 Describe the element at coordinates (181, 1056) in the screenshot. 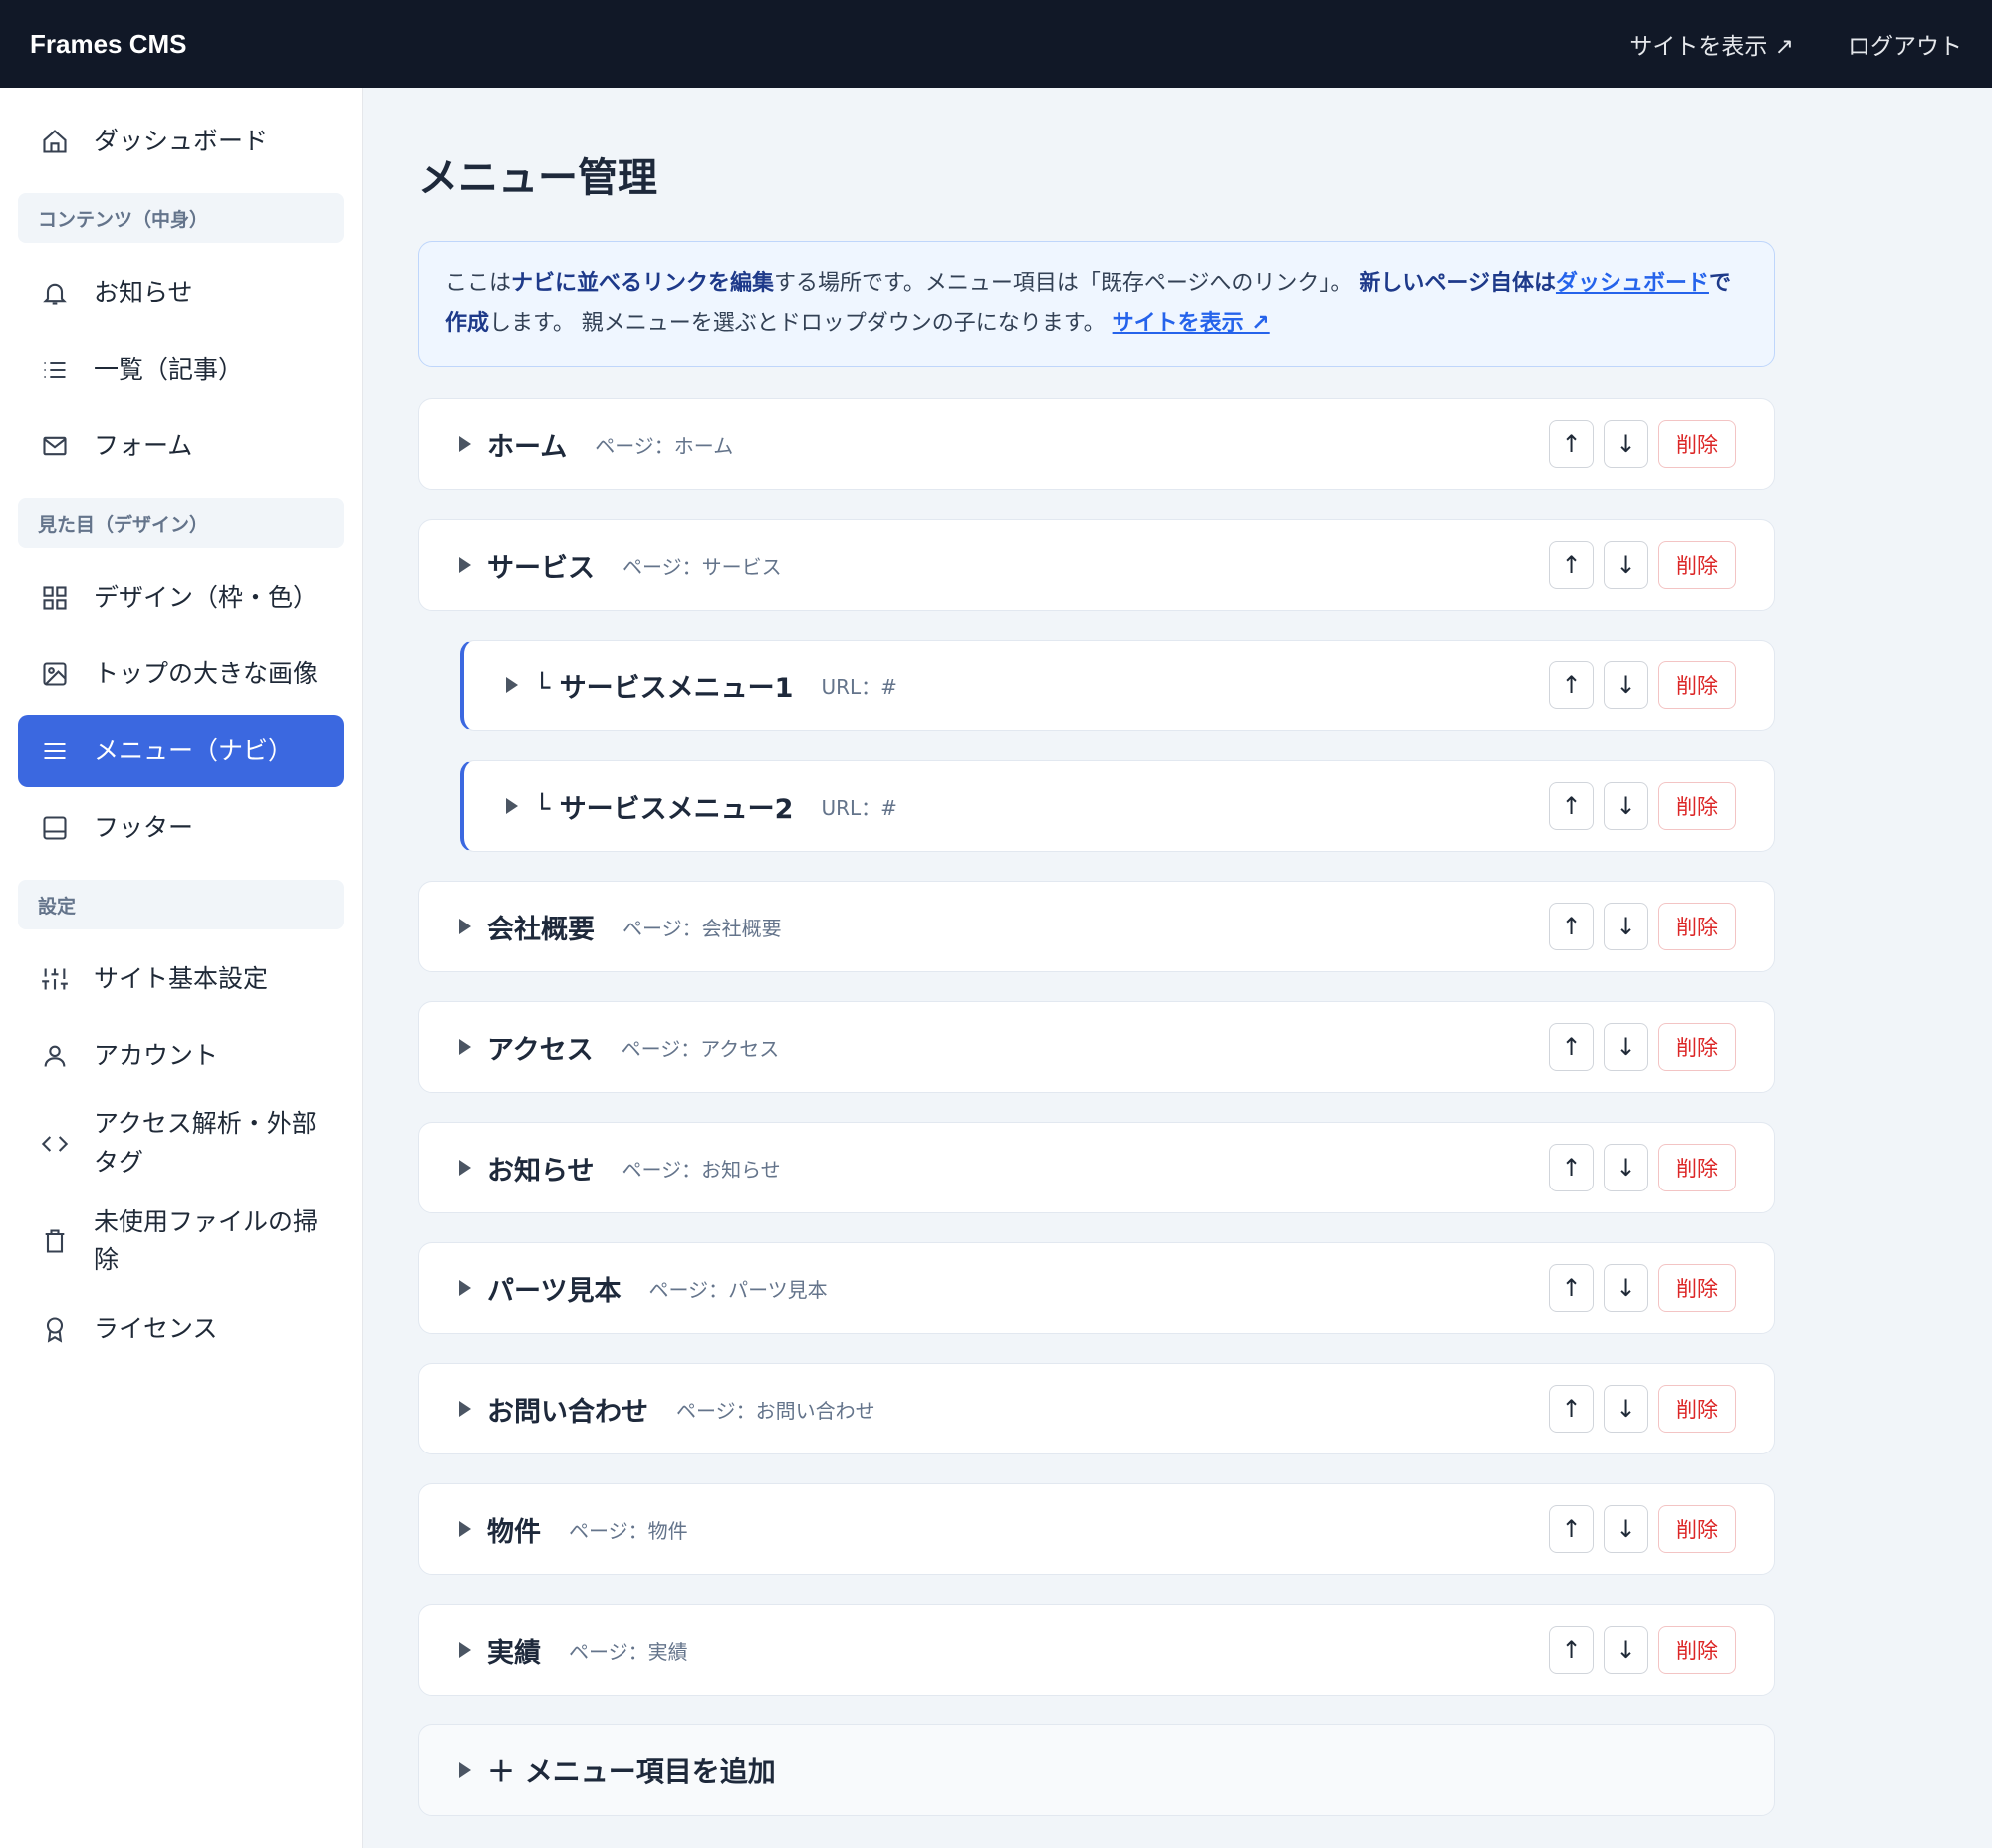

I see `sidebar-item-account: アカウント` at that location.